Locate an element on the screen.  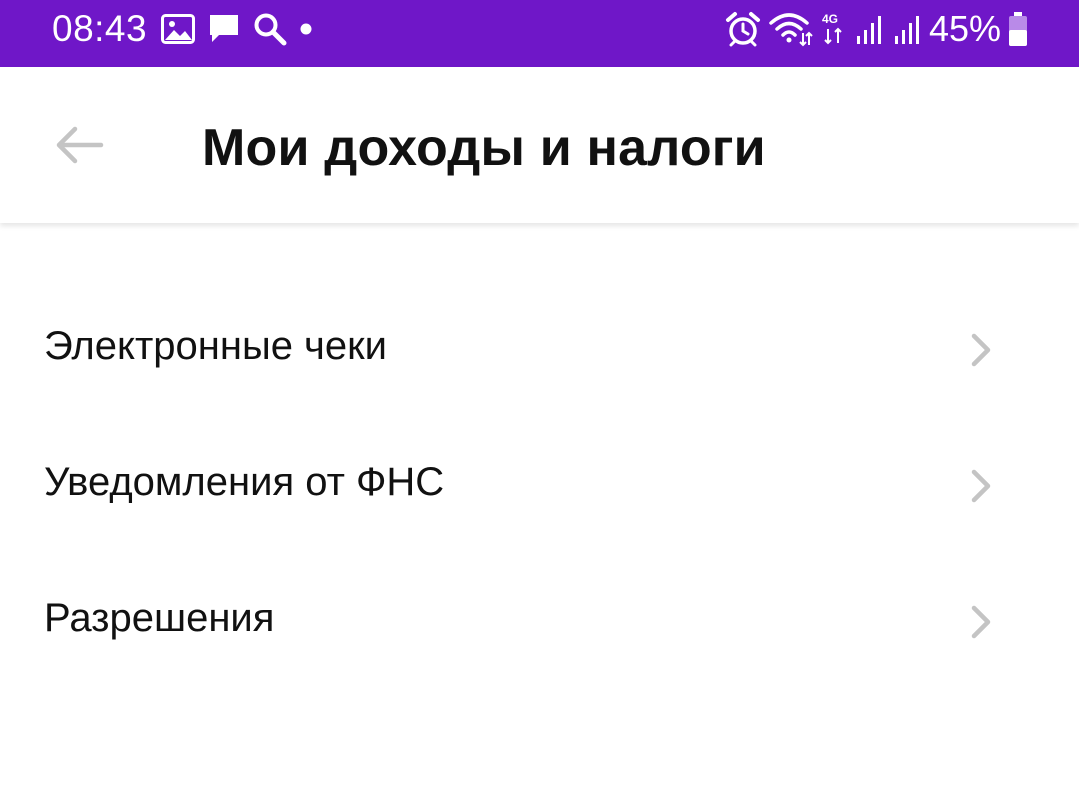
menu-item-label: Электронные чеки is located at coordinates (215, 346).